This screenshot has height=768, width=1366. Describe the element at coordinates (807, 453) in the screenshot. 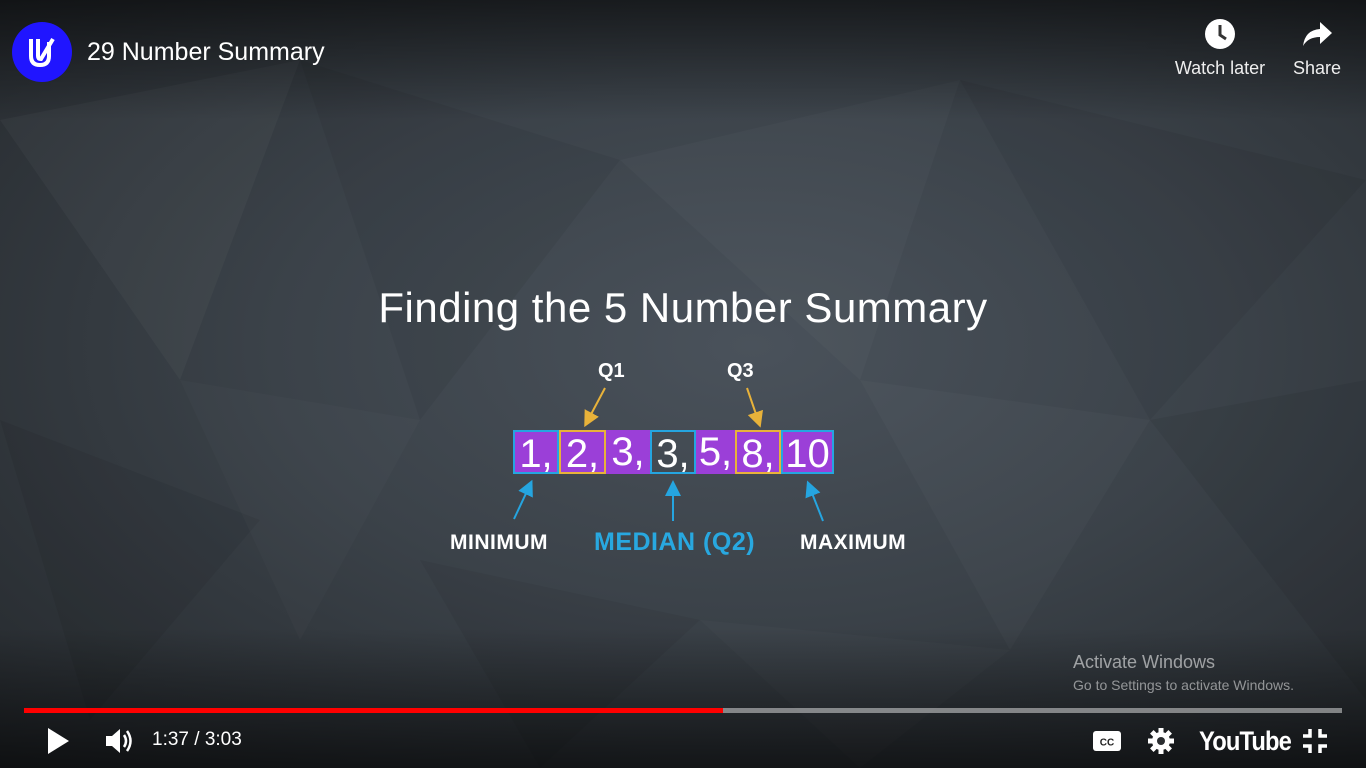

I see `number-box: 10` at that location.